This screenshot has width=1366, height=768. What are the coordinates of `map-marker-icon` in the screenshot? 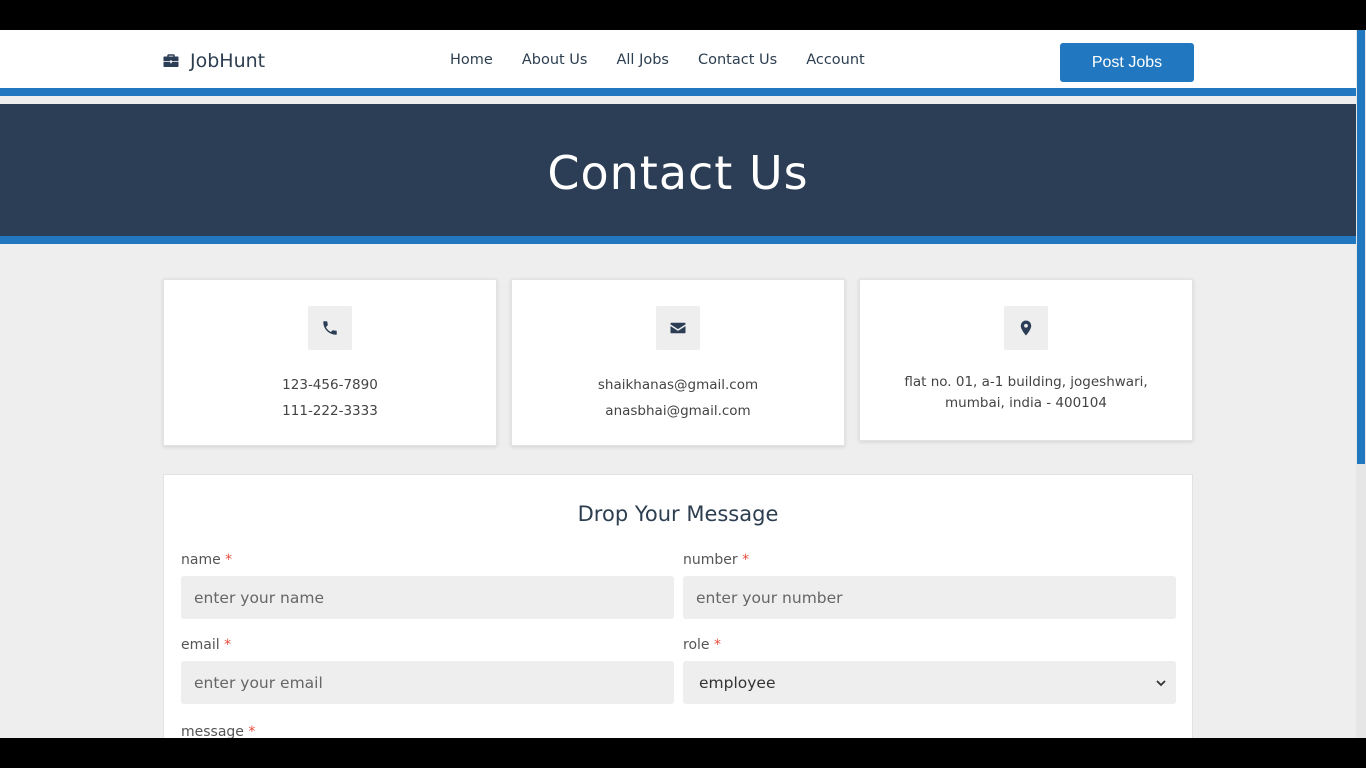 It's located at (1026, 328).